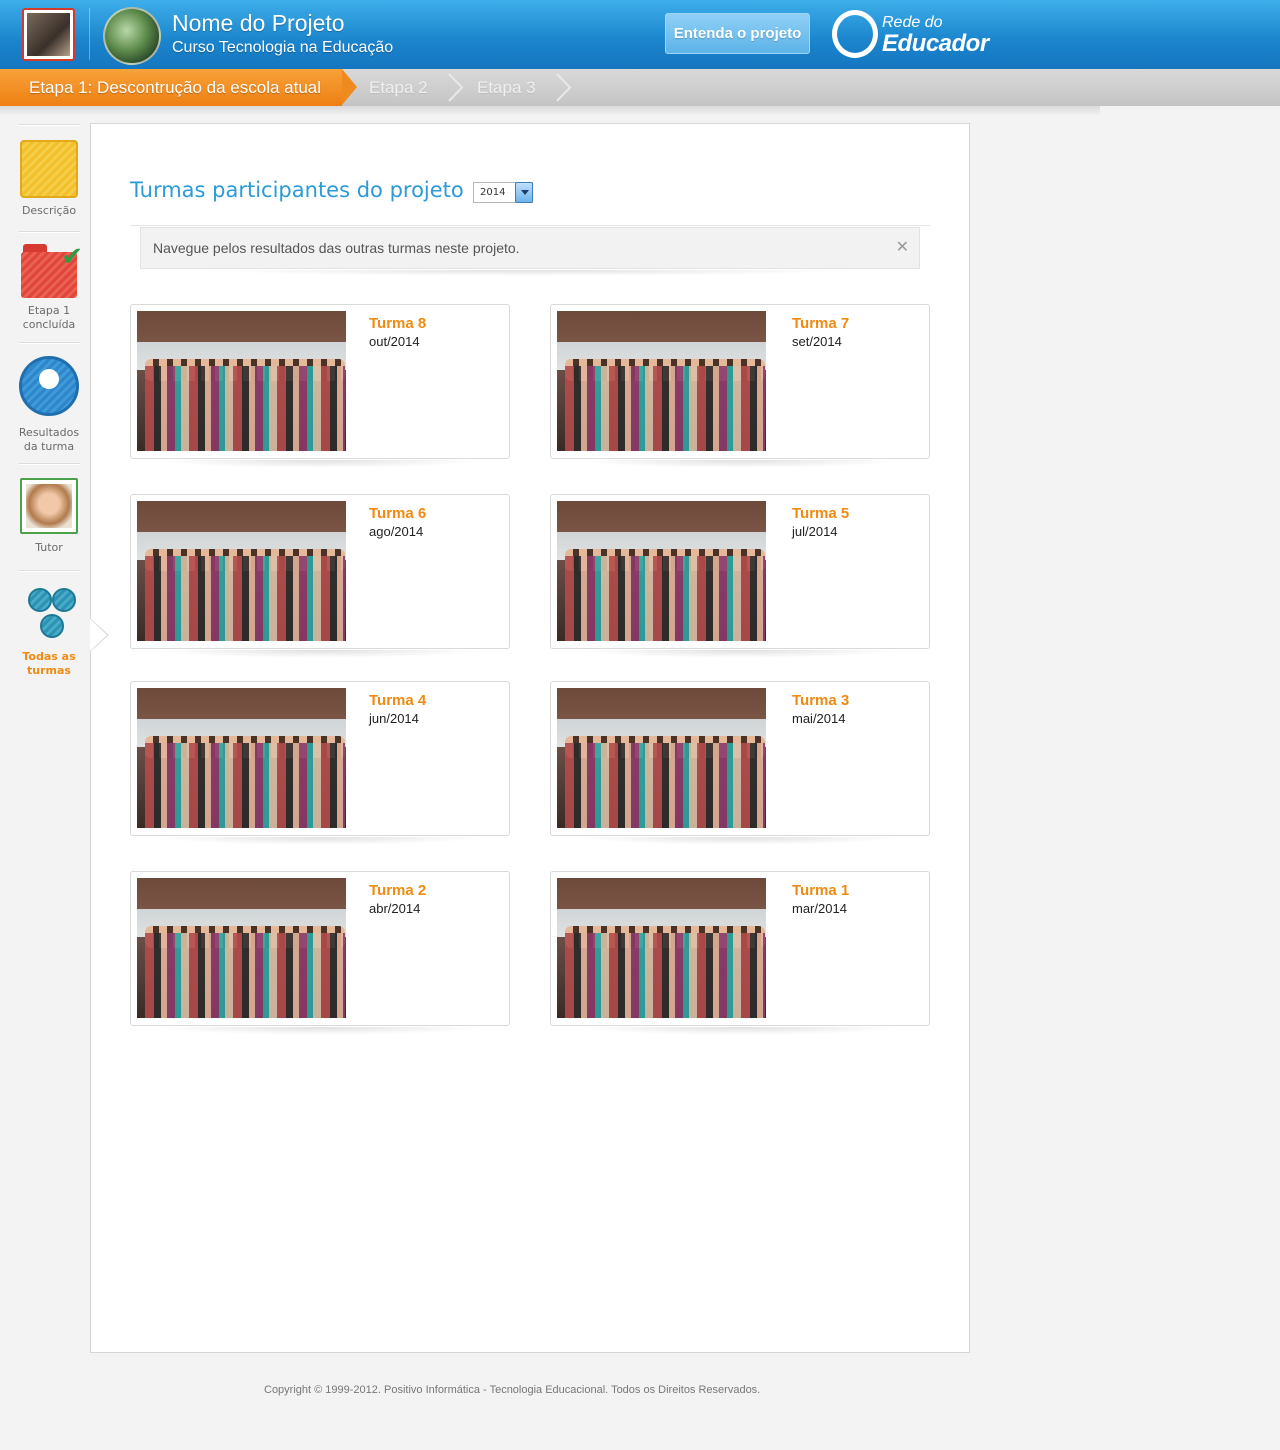 The height and width of the screenshot is (1450, 1280). Describe the element at coordinates (132, 36) in the screenshot. I see `project-globe-icon` at that location.